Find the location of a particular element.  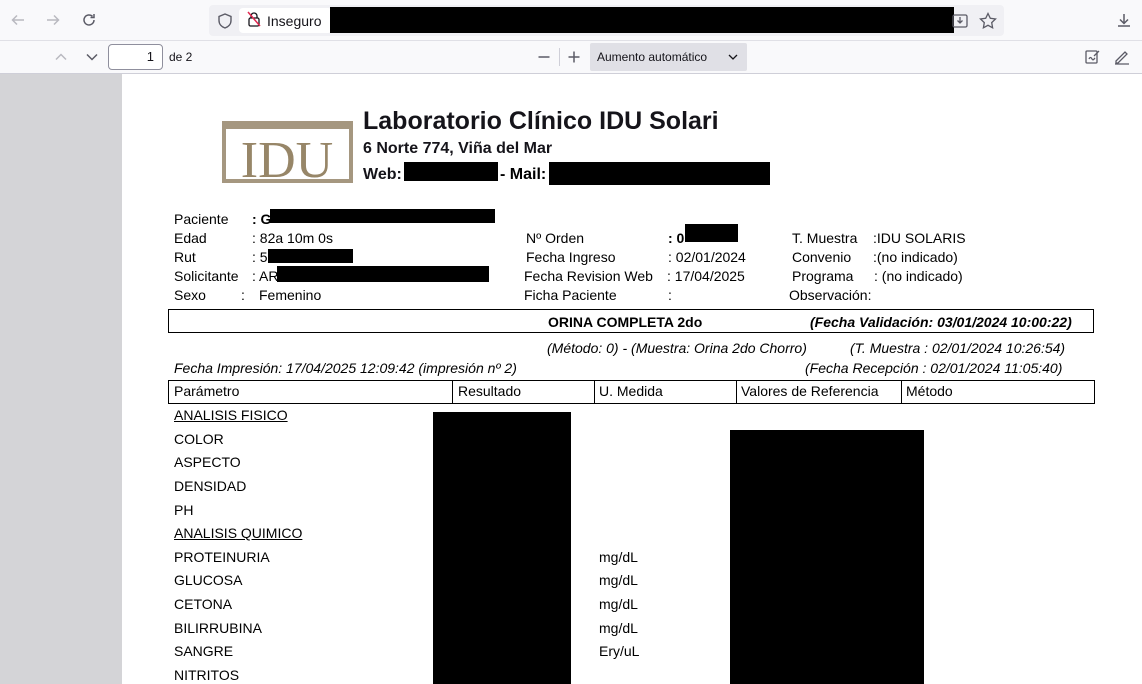

zoom-in-icon is located at coordinates (574, 57).